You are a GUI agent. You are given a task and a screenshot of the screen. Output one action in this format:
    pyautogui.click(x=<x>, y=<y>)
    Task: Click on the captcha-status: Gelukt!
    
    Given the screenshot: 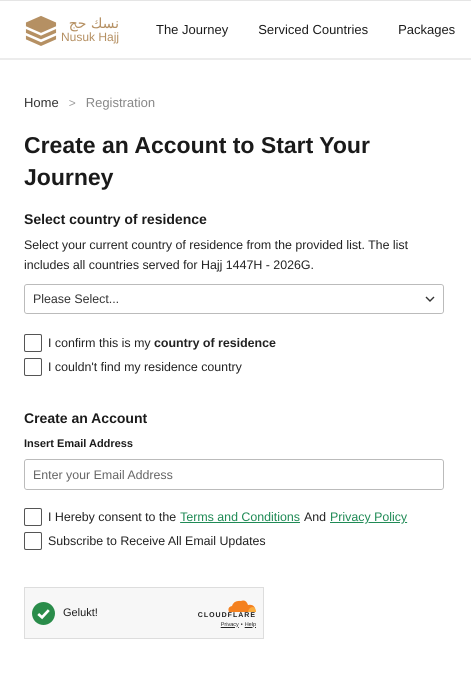 What is the action you would take?
    pyautogui.click(x=80, y=613)
    